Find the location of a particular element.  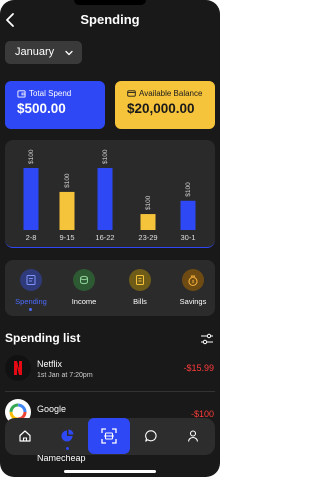

total-spend-card: Total Spend $500.00 is located at coordinates (55, 105).